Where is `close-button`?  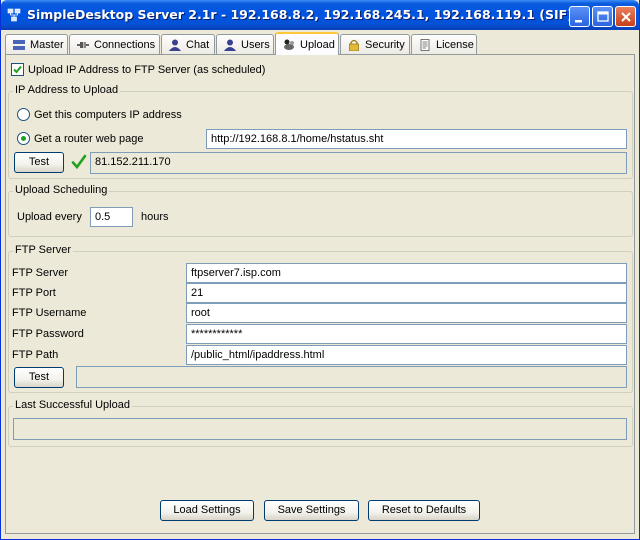
close-button is located at coordinates (625, 16).